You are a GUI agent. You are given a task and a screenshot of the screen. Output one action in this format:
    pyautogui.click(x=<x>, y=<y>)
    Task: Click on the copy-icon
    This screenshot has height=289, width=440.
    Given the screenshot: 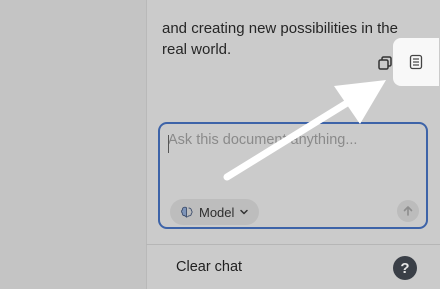 What is the action you would take?
    pyautogui.click(x=385, y=63)
    